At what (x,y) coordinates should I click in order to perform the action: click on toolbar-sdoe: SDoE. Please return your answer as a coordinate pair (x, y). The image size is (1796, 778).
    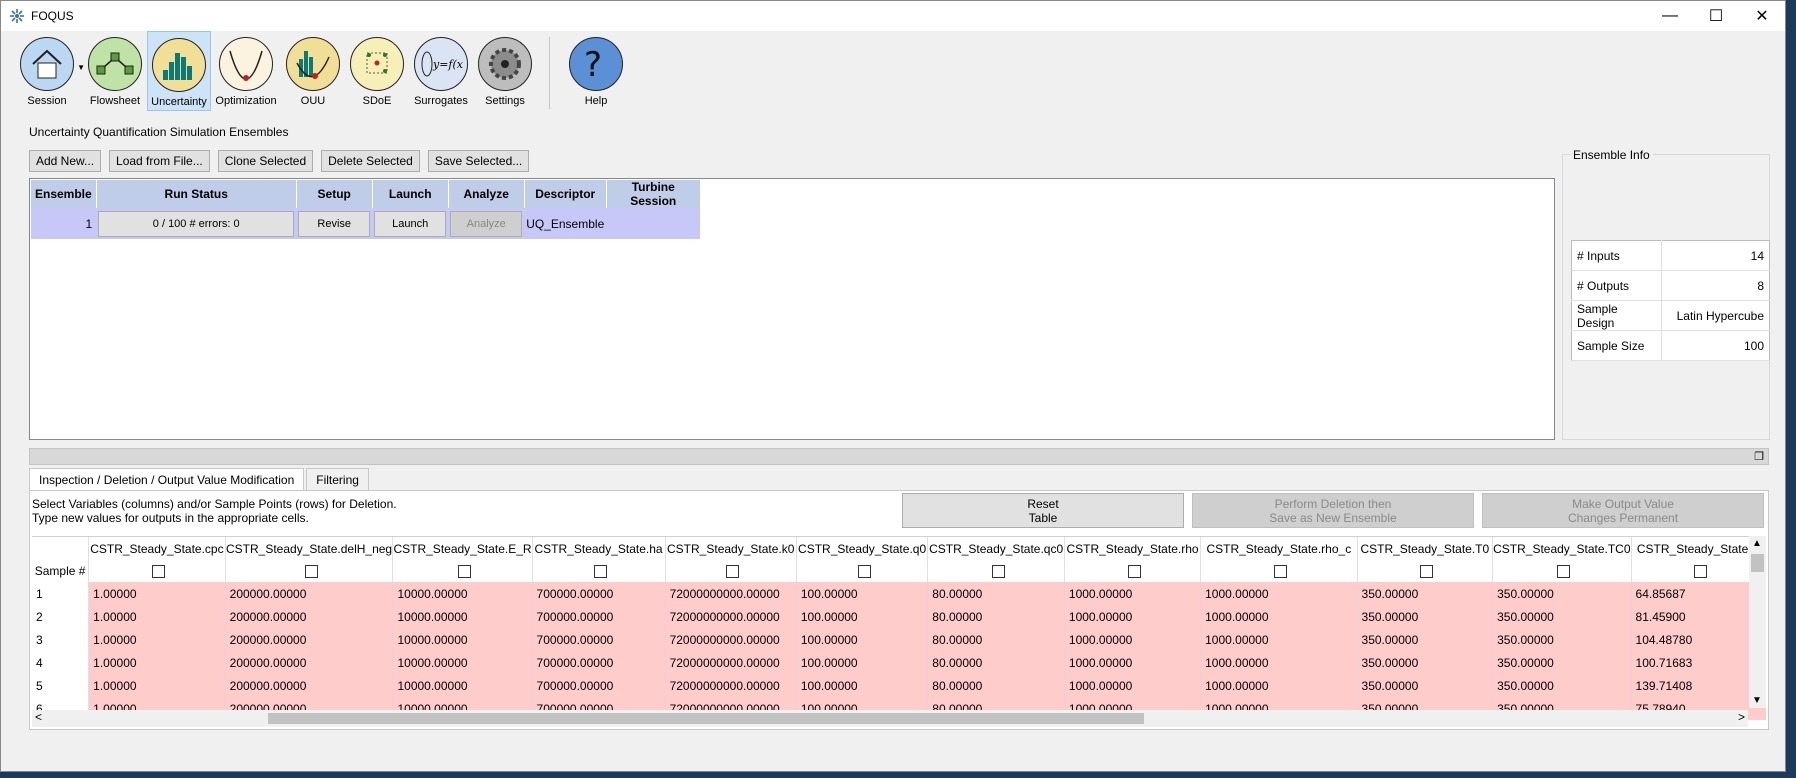
    Looking at the image, I should click on (377, 71).